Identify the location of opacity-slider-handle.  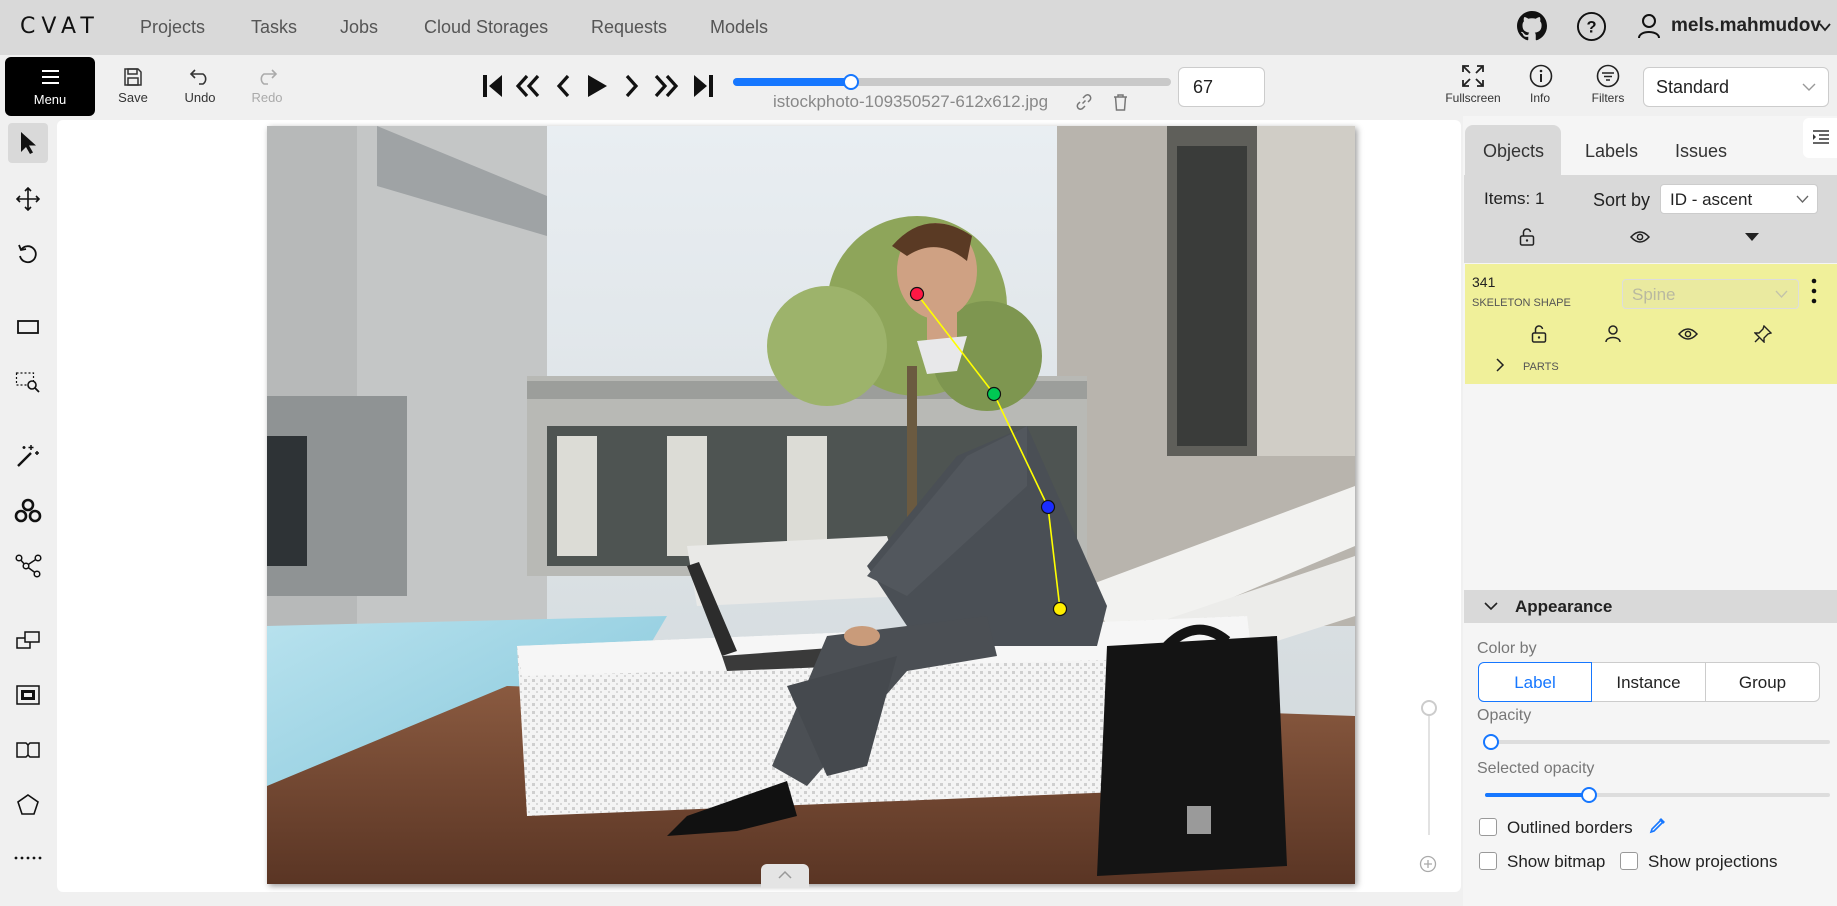
(1491, 742).